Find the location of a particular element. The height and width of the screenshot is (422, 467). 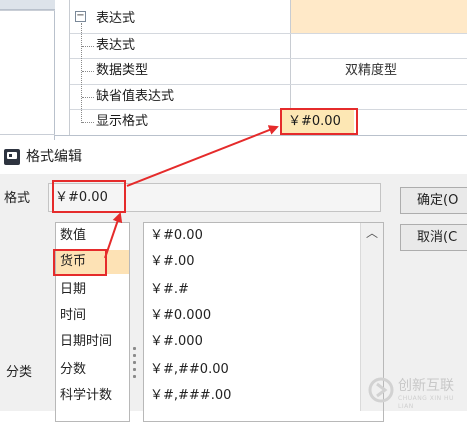

category-label: 分类 is located at coordinates (19, 372).